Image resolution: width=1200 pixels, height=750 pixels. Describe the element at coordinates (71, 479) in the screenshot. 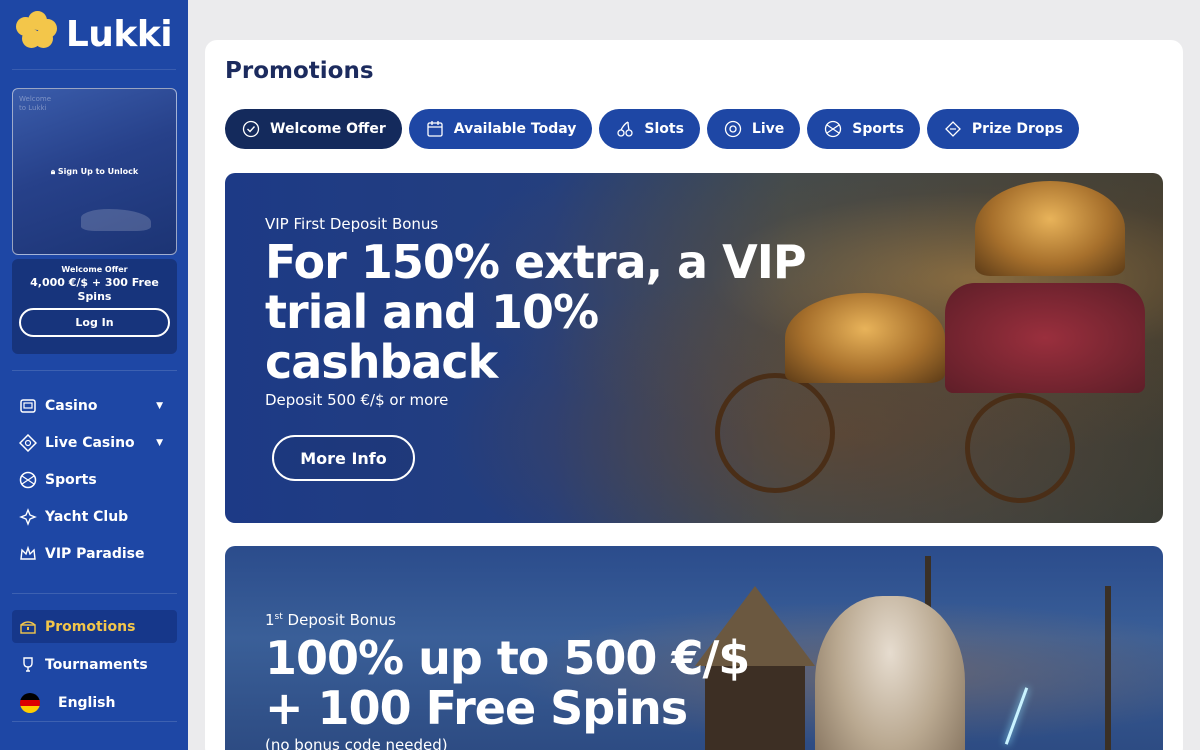

I see `sidebar-item-label: Sports` at that location.